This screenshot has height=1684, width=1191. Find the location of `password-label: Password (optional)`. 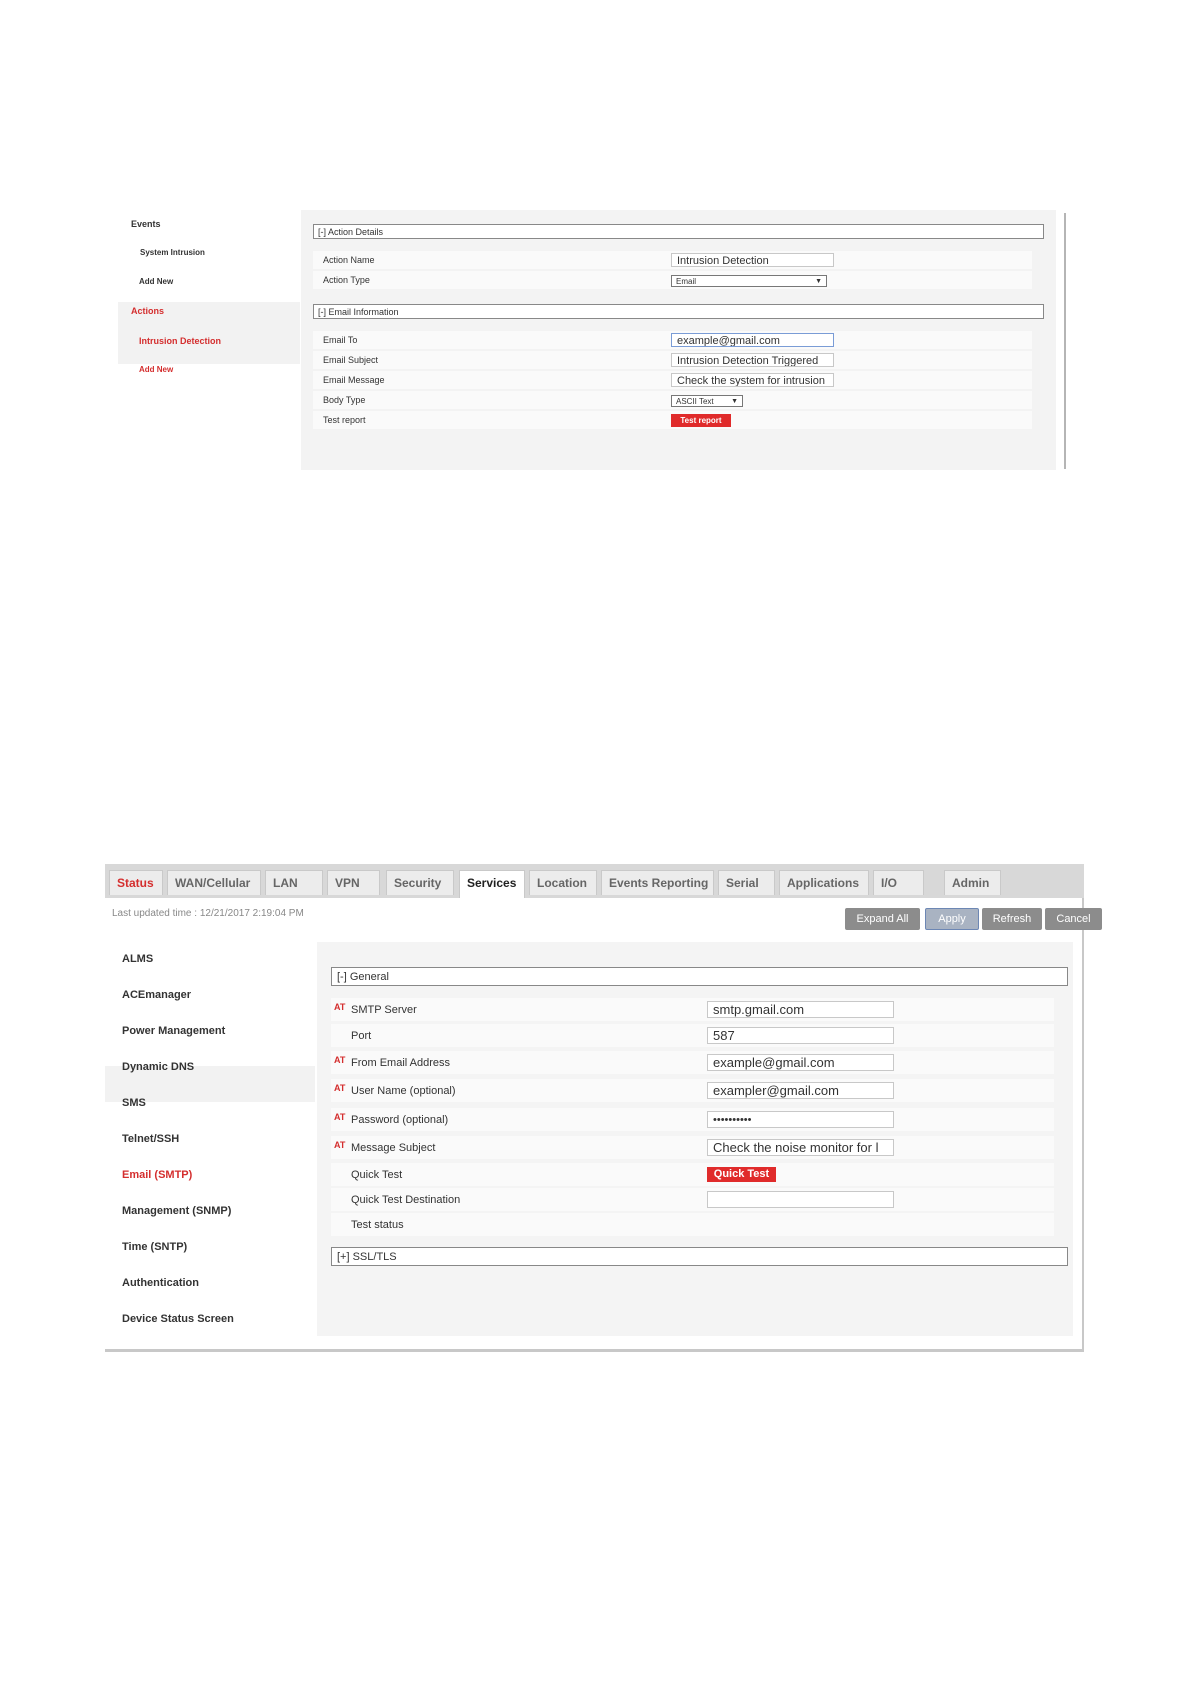

password-label: Password (optional) is located at coordinates (400, 1120).